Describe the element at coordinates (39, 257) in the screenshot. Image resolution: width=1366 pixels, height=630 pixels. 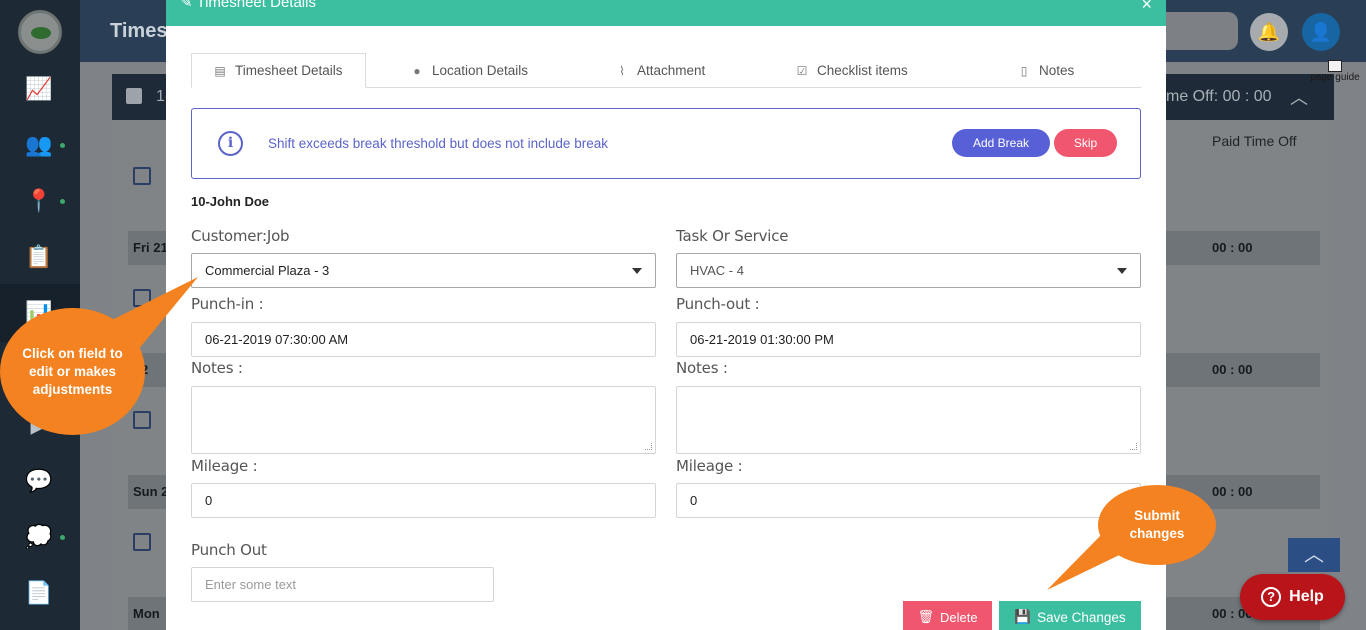
I see `clipboard-icon: 📋` at that location.